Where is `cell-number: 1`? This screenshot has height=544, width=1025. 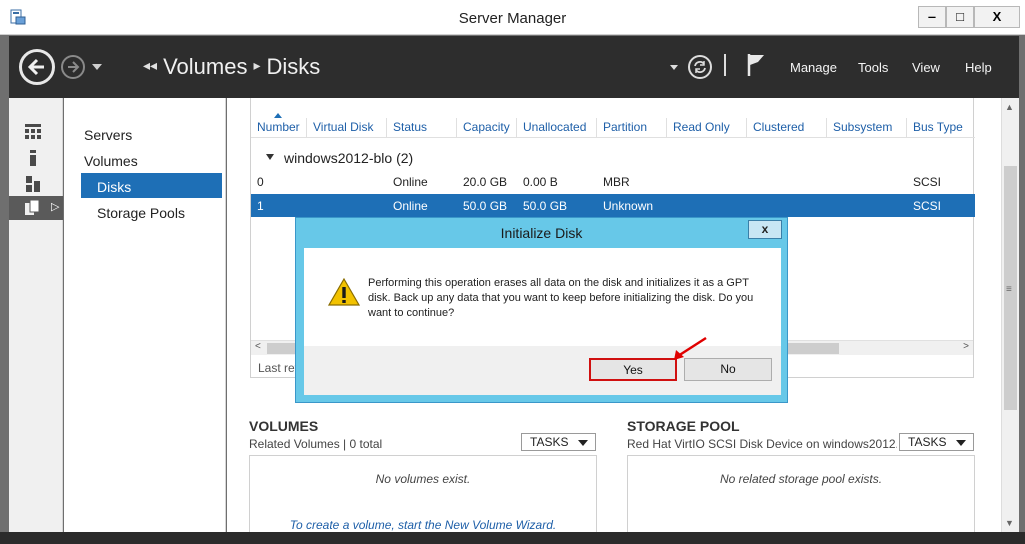 cell-number: 1 is located at coordinates (260, 206).